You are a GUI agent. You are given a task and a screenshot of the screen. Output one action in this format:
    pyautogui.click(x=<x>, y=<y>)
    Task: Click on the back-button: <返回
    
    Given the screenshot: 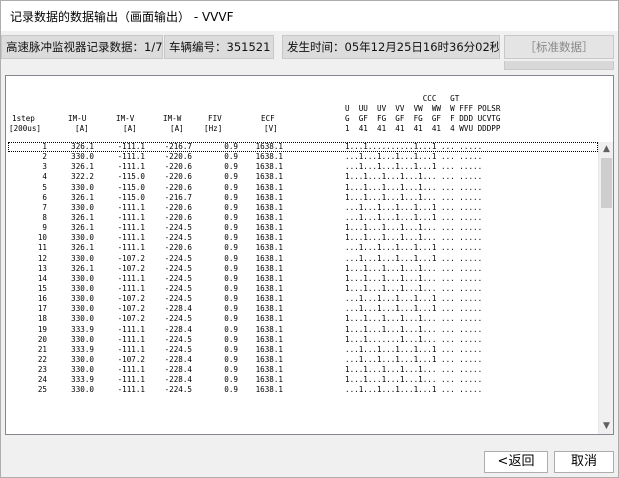 What is the action you would take?
    pyautogui.click(x=516, y=462)
    